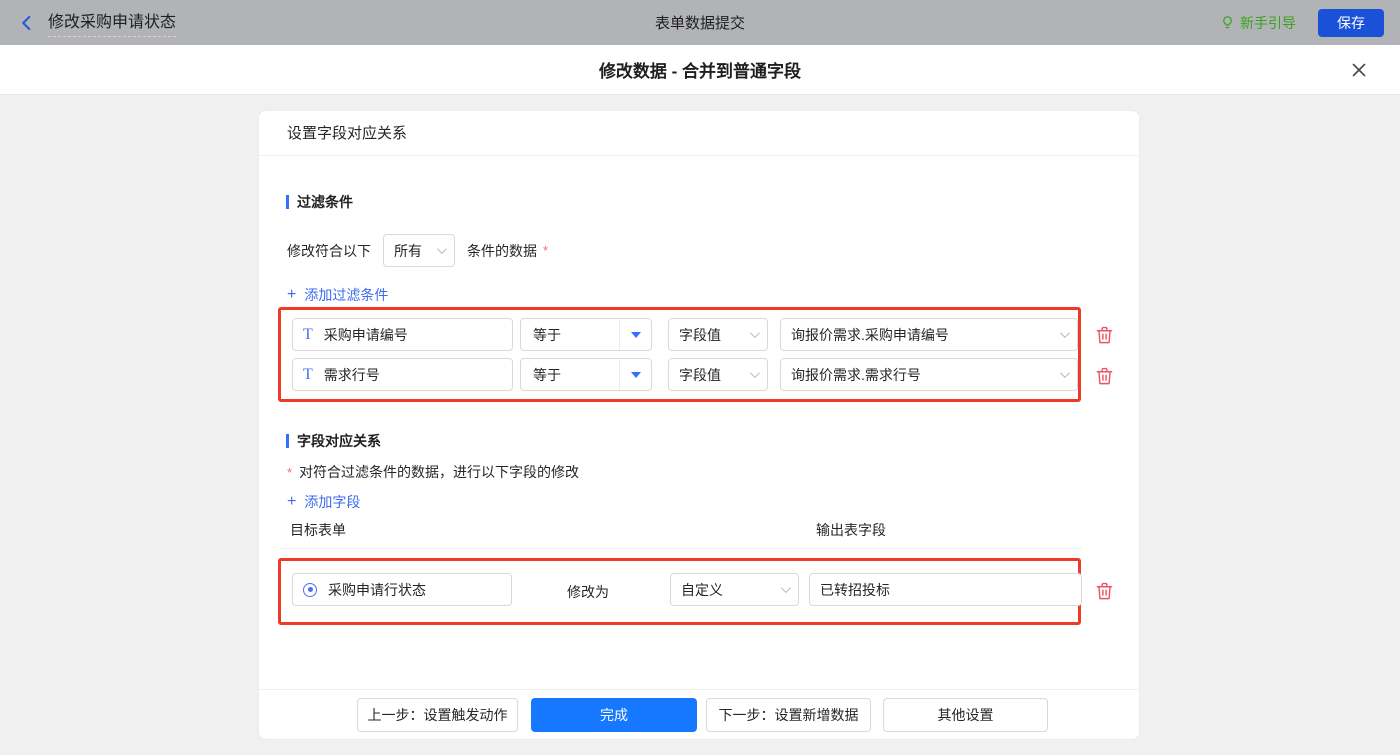 This screenshot has width=1400, height=755. I want to click on filter-value: 询报价需求.需求行号, so click(856, 374).